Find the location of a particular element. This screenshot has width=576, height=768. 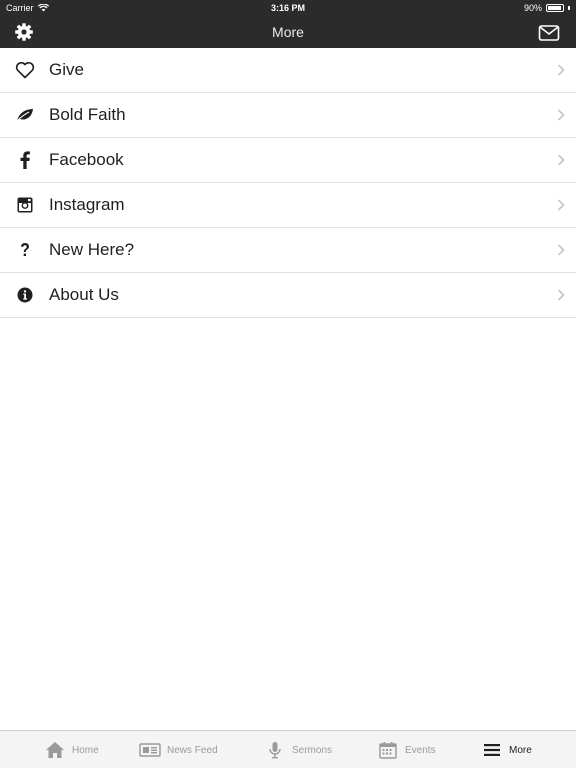

menu-item-label: Facebook is located at coordinates (86, 159).